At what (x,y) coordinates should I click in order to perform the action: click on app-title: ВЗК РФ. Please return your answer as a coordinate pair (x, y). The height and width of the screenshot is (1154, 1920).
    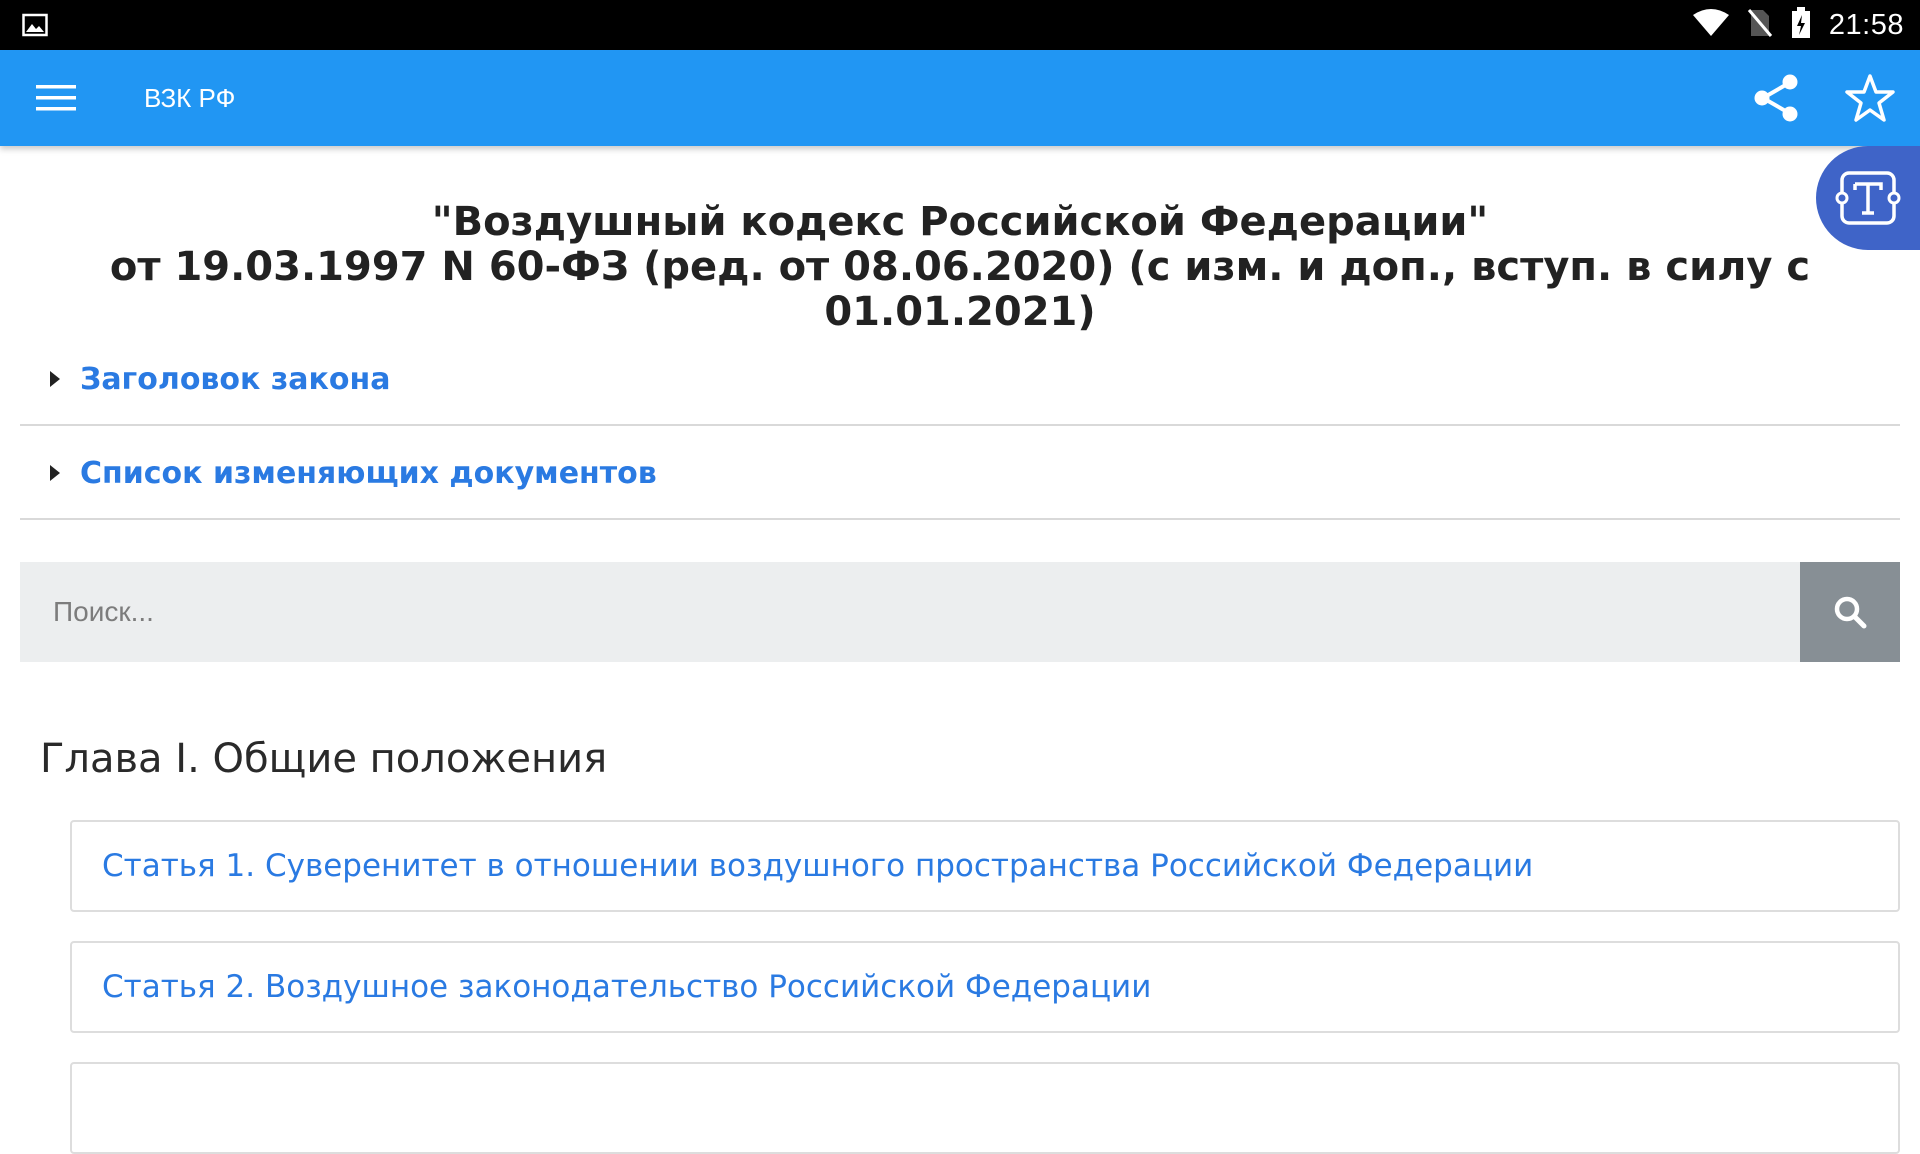
    Looking at the image, I should click on (190, 98).